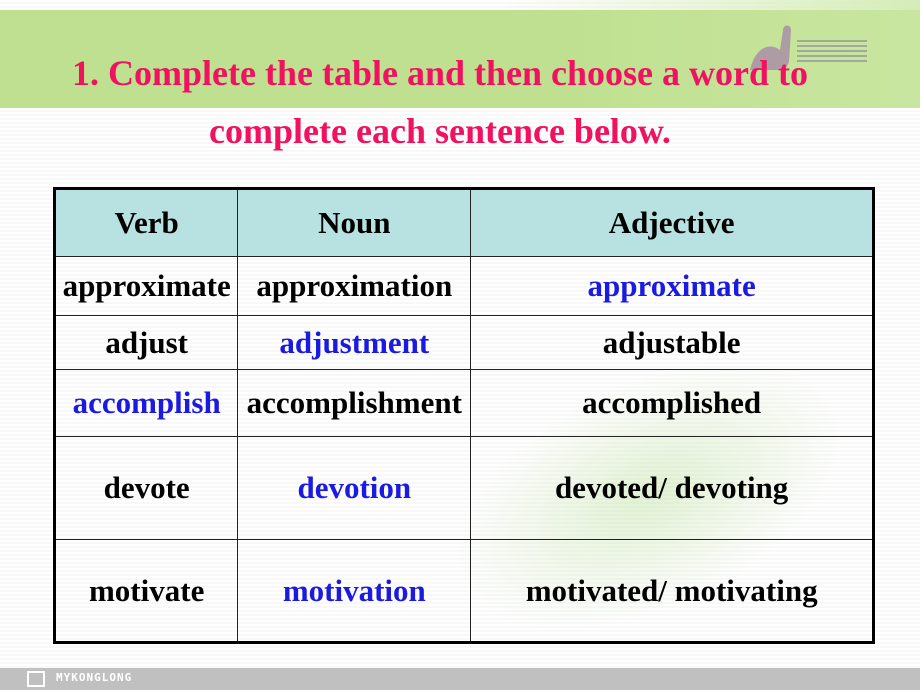 The width and height of the screenshot is (920, 690). I want to click on answer-cell: adjustment, so click(354, 342).